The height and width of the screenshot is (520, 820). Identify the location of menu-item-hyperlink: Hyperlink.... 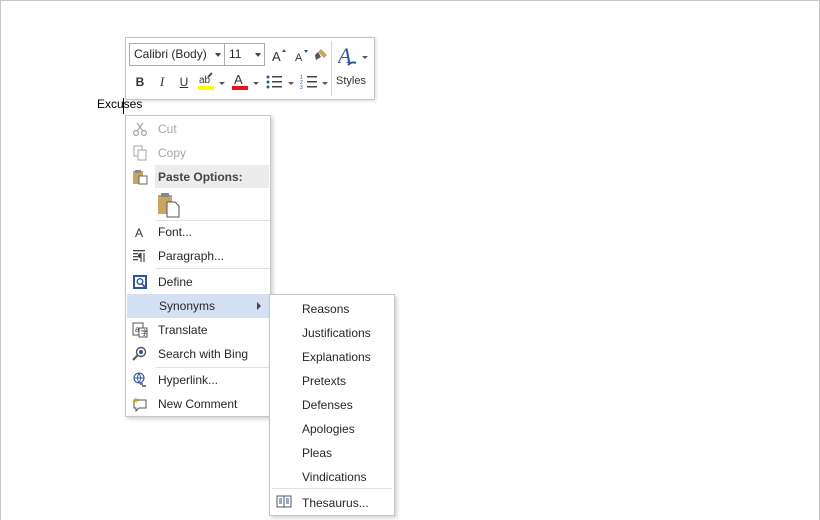
(198, 380).